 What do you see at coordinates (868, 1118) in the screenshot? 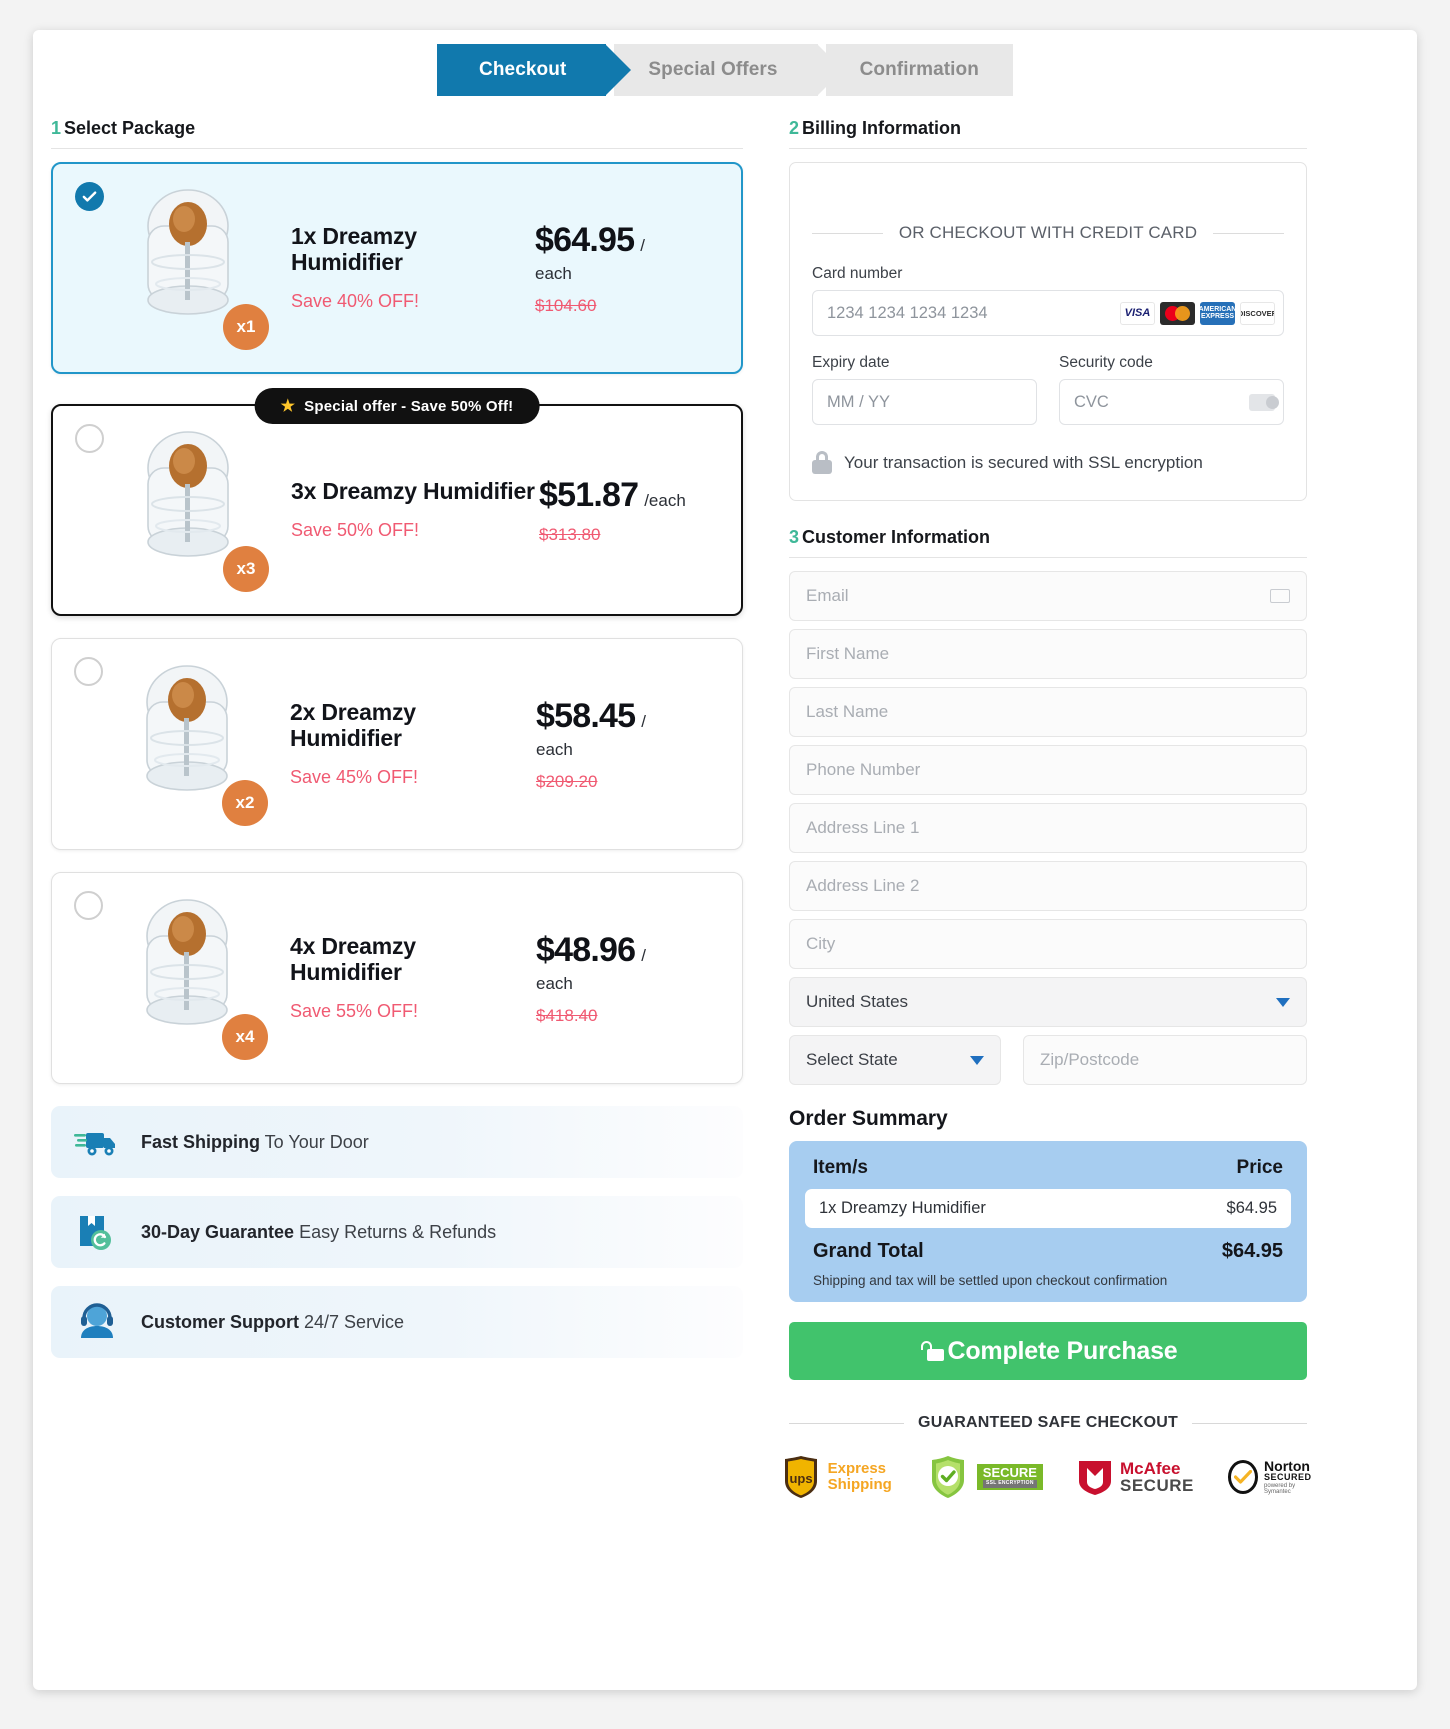
I see `order-summary-title: Order Summary` at bounding box center [868, 1118].